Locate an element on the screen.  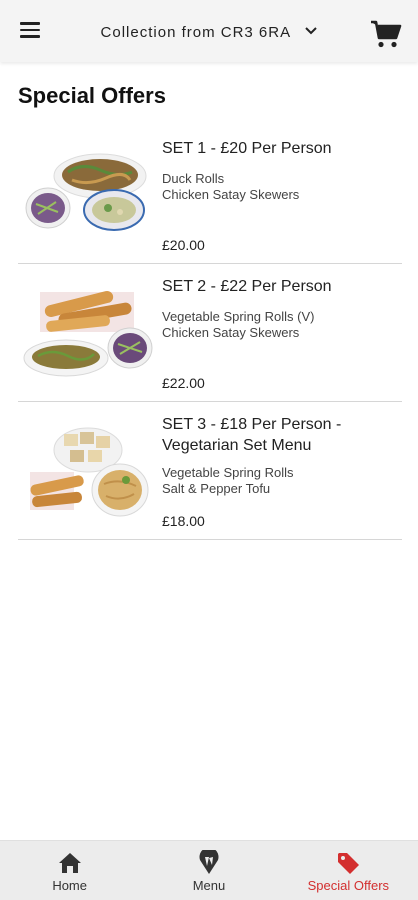
offer-title: SET 2 - £22 Per Person is located at coordinates (247, 286).